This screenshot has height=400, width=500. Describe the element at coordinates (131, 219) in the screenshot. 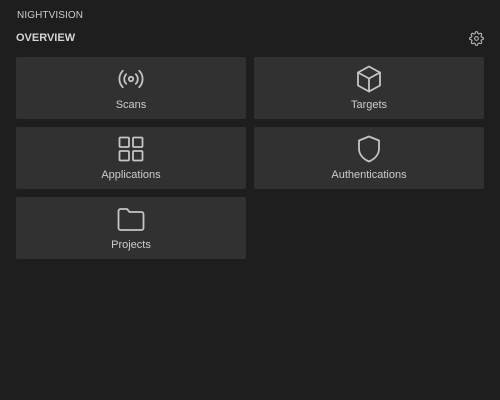

I see `folder-icon` at that location.